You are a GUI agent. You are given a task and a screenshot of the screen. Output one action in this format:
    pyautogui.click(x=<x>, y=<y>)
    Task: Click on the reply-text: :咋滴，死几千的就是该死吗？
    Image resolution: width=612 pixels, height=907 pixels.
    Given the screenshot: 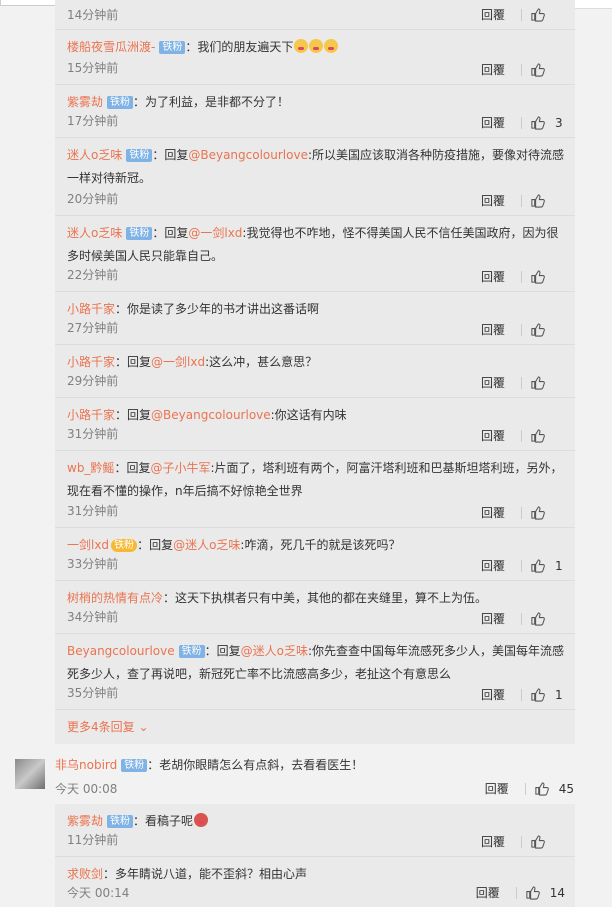 What is the action you would take?
    pyautogui.click(x=320, y=545)
    